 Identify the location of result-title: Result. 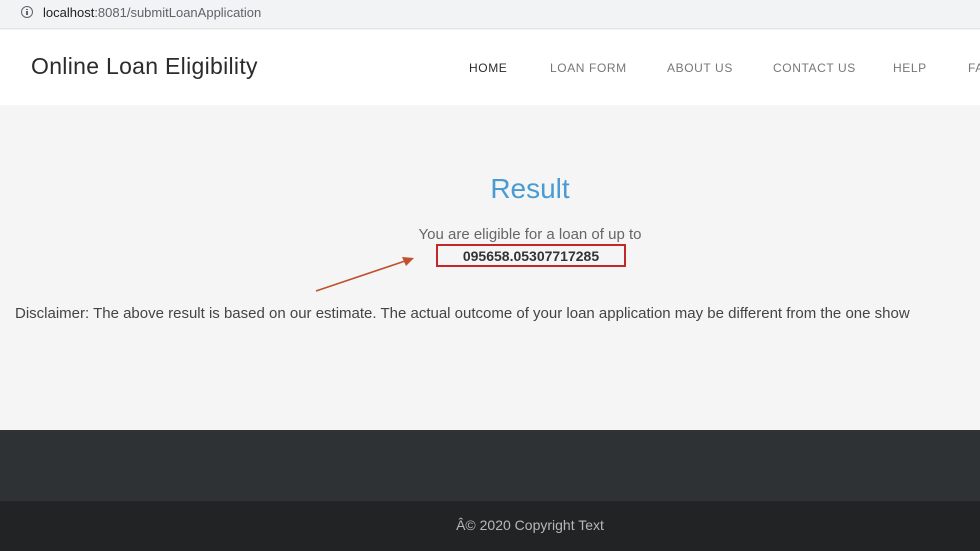
(530, 188).